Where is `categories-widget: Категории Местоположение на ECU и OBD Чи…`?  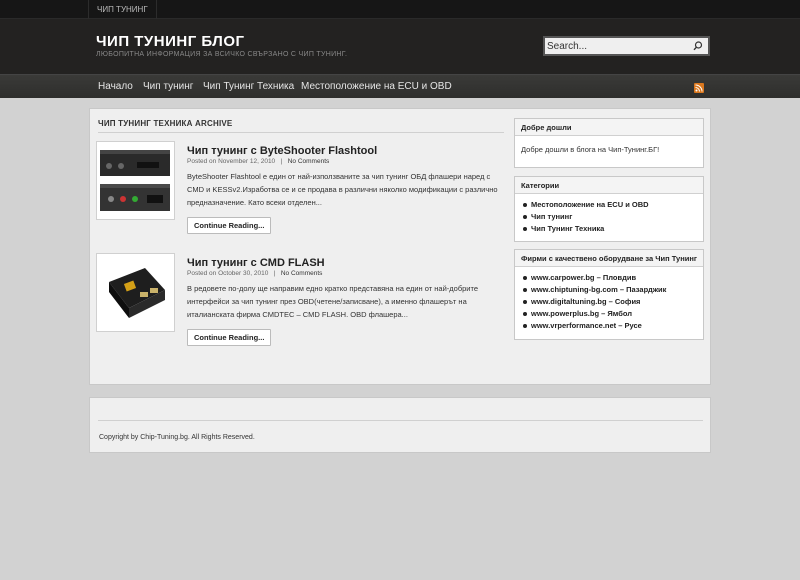
categories-widget: Категории Местоположение на ECU и OBD Чи… is located at coordinates (609, 209).